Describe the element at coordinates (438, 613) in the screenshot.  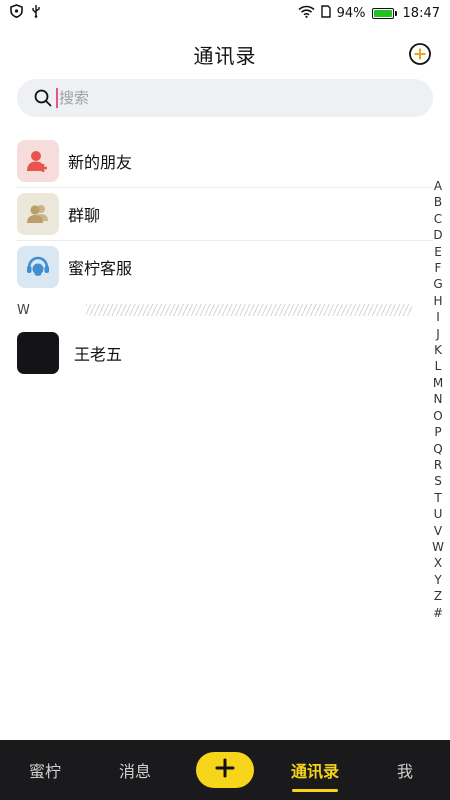
I see `index-letter: #` at that location.